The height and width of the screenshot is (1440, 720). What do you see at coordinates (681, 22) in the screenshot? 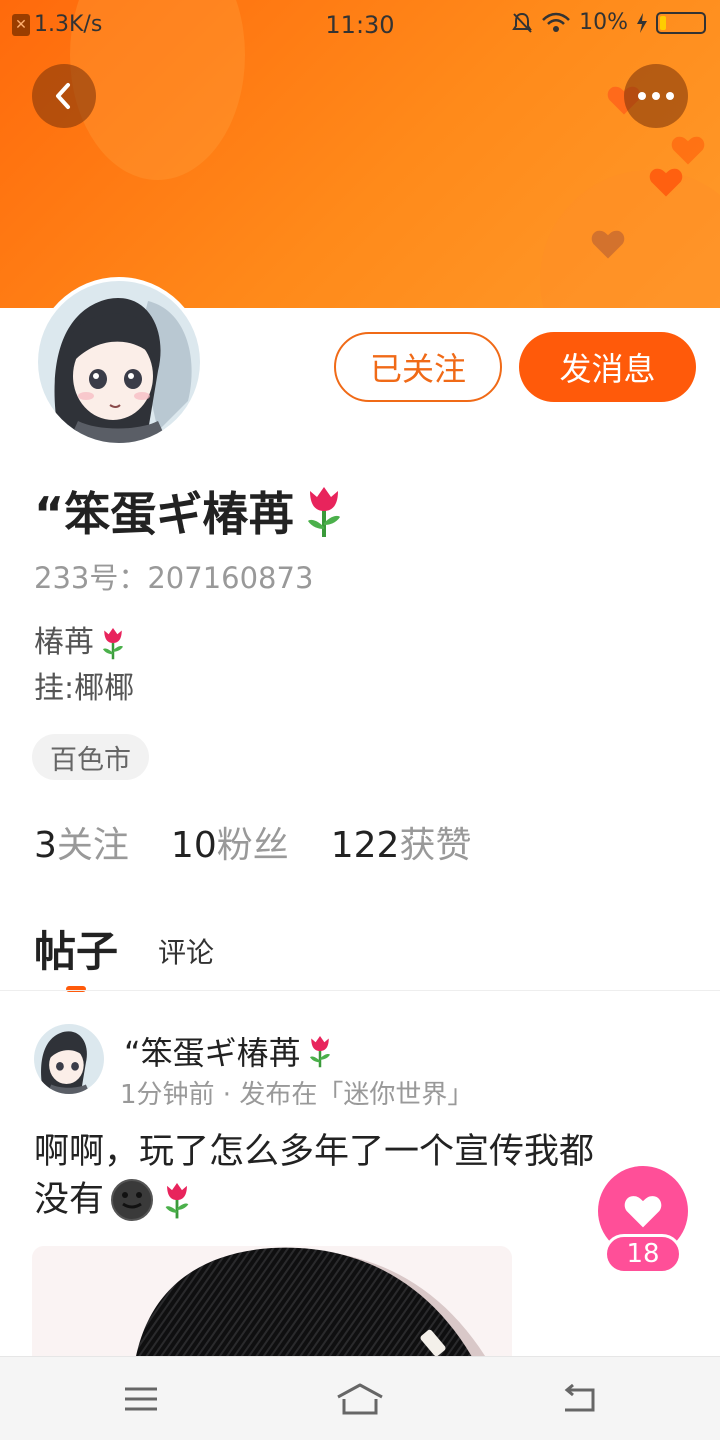
I see `battery-icon` at bounding box center [681, 22].